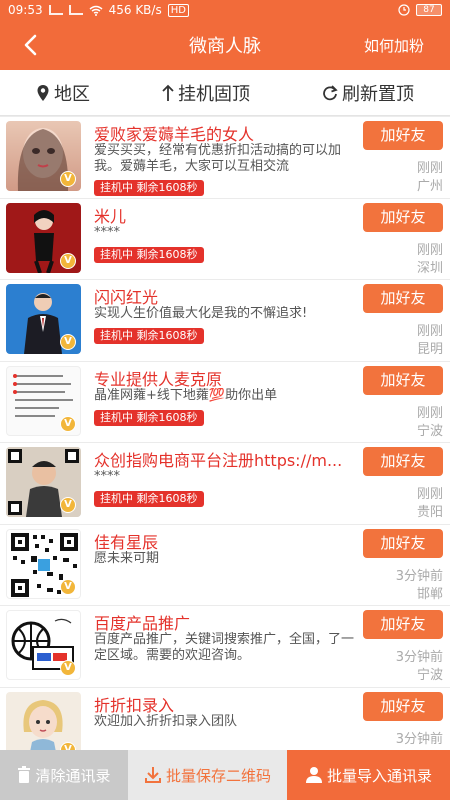 The image size is (450, 800). I want to click on refresh-icon, so click(330, 92).